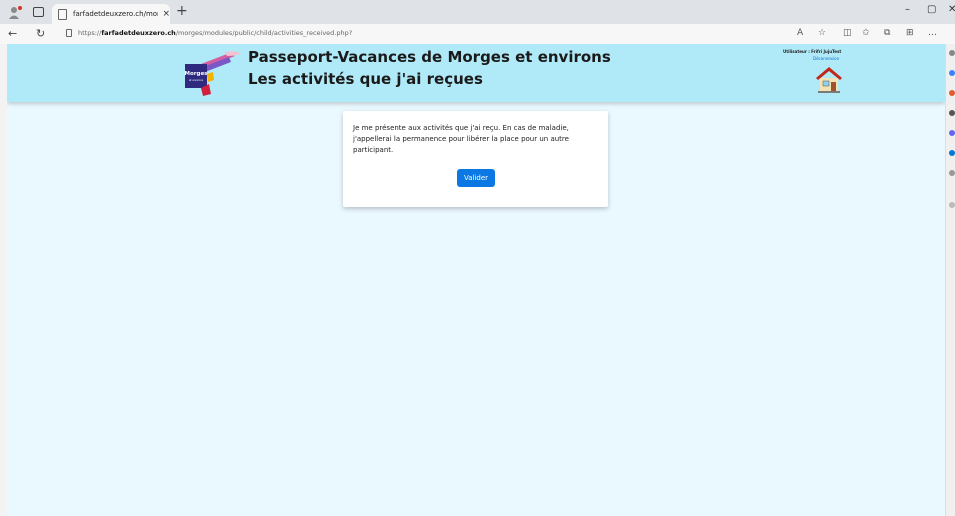  Describe the element at coordinates (931, 9) in the screenshot. I see `restore-button: ▢` at that location.